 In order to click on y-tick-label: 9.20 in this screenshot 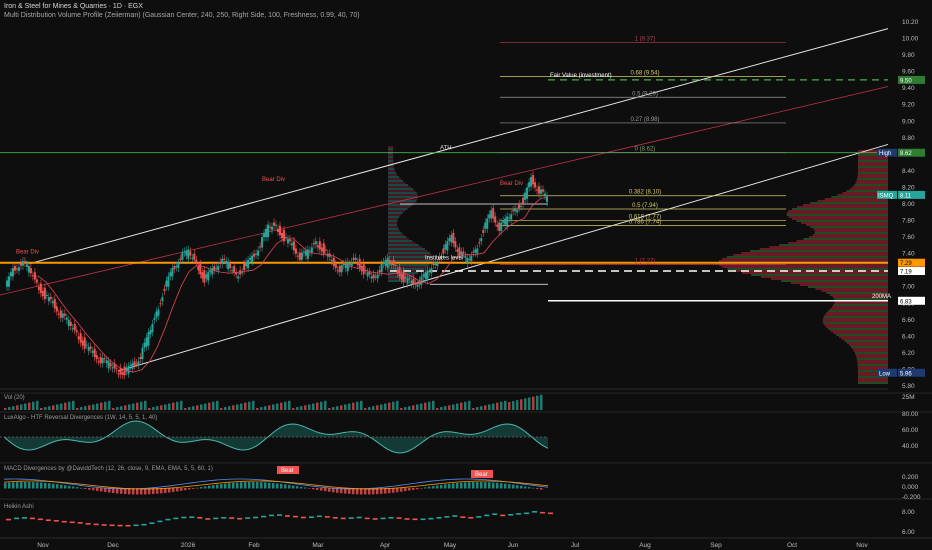, I will do `click(908, 105)`.